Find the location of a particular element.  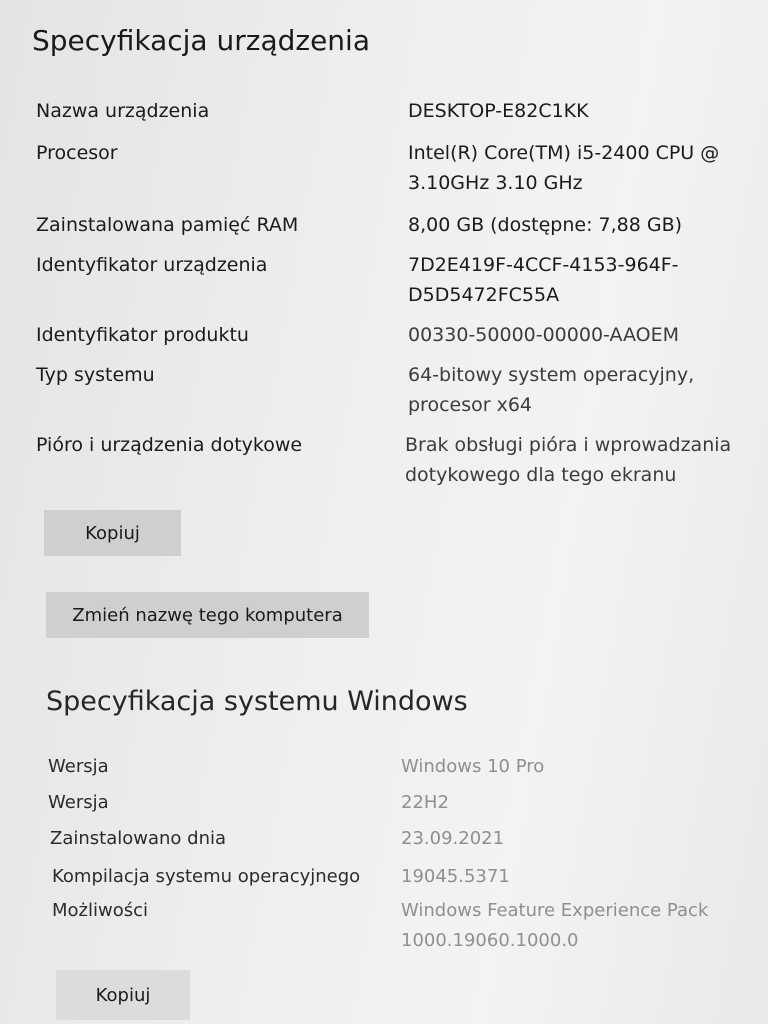

device-name-value: DESKTOP-E82C1KK is located at coordinates (498, 111).